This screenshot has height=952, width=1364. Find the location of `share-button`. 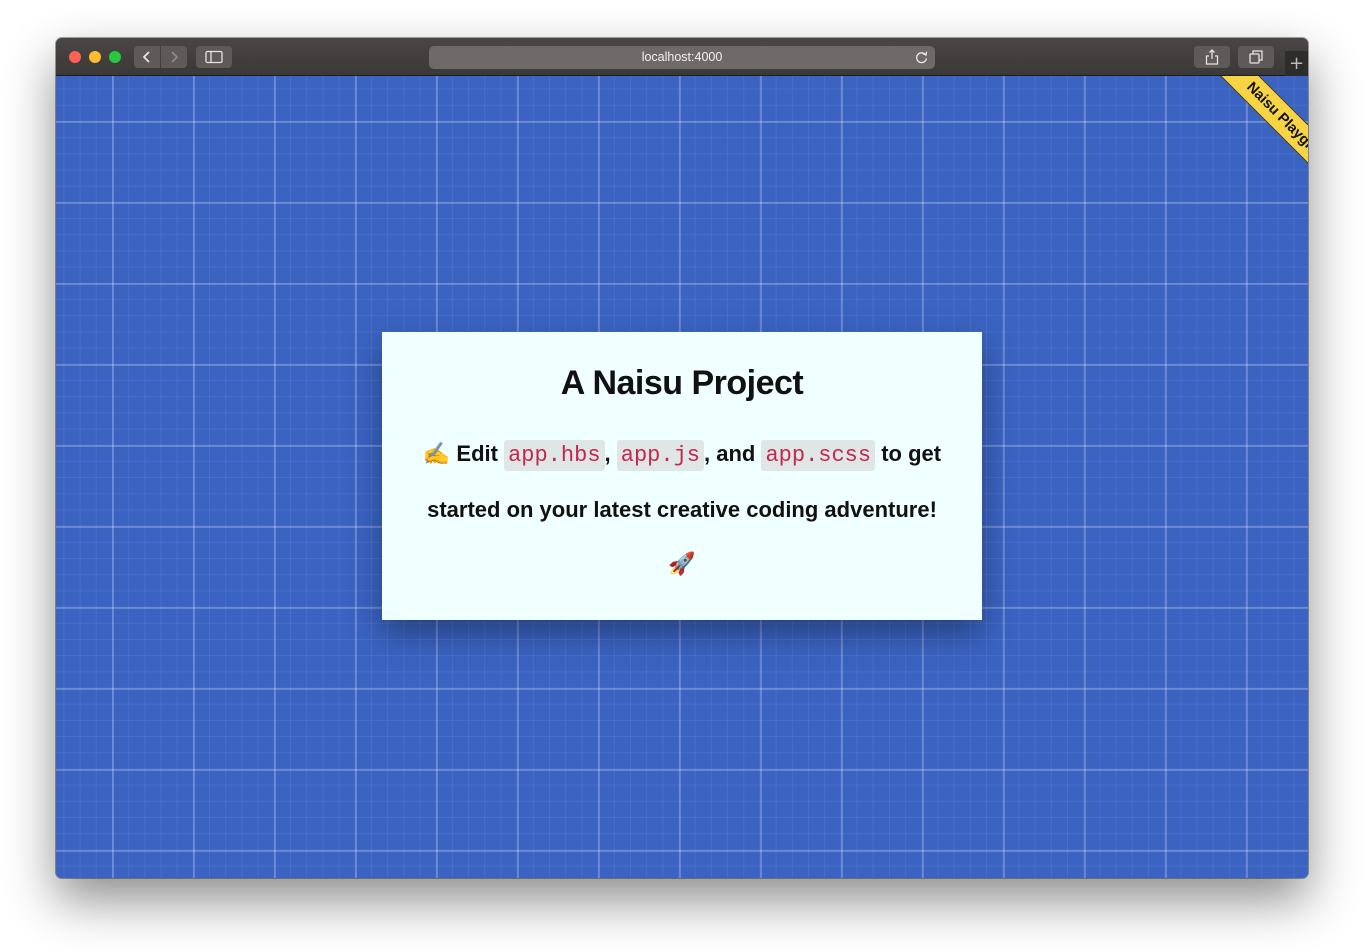

share-button is located at coordinates (1212, 57).